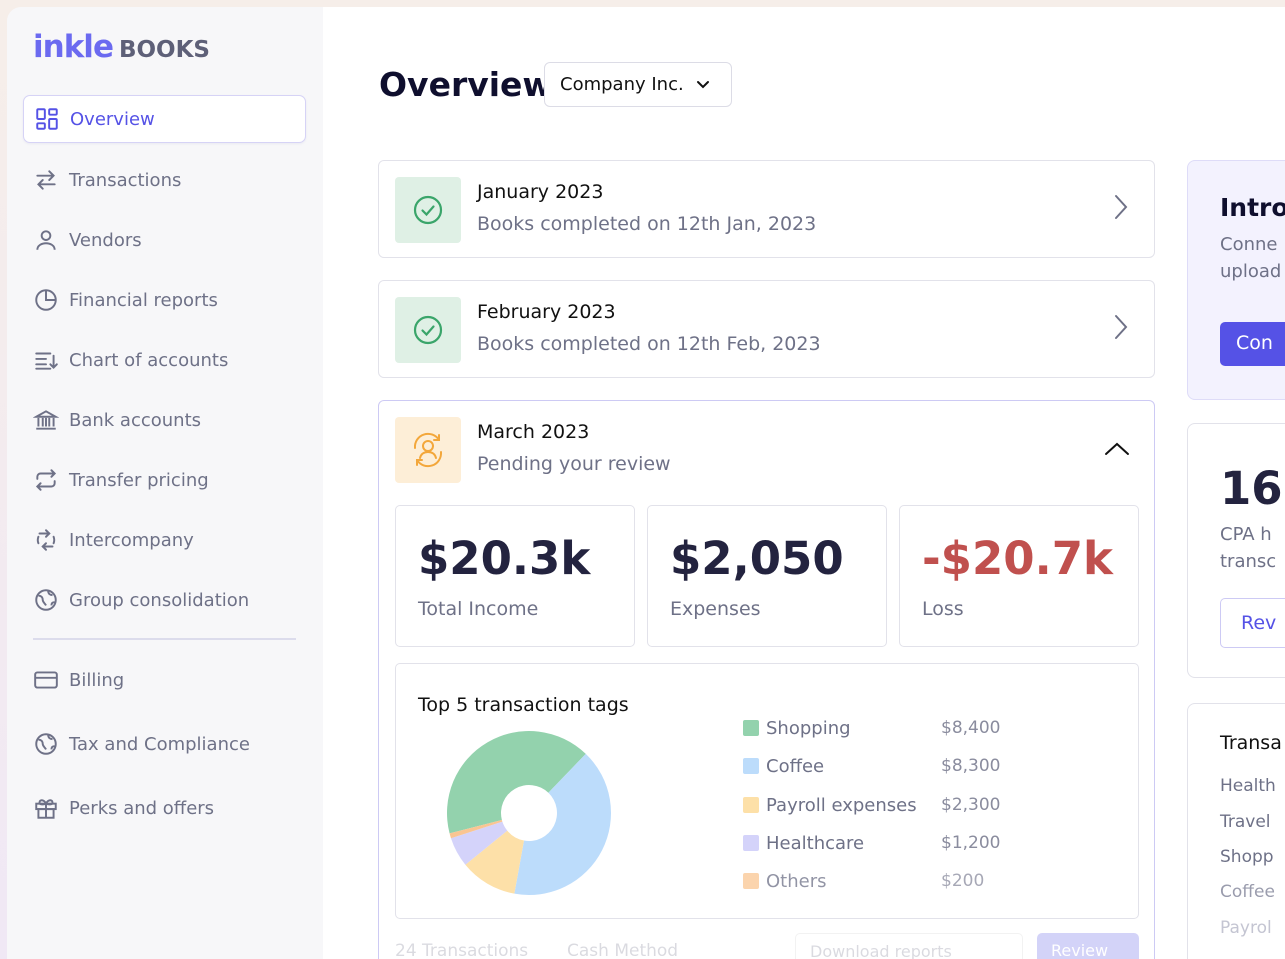  What do you see at coordinates (1248, 786) in the screenshot?
I see `transactions-card-item: Health` at bounding box center [1248, 786].